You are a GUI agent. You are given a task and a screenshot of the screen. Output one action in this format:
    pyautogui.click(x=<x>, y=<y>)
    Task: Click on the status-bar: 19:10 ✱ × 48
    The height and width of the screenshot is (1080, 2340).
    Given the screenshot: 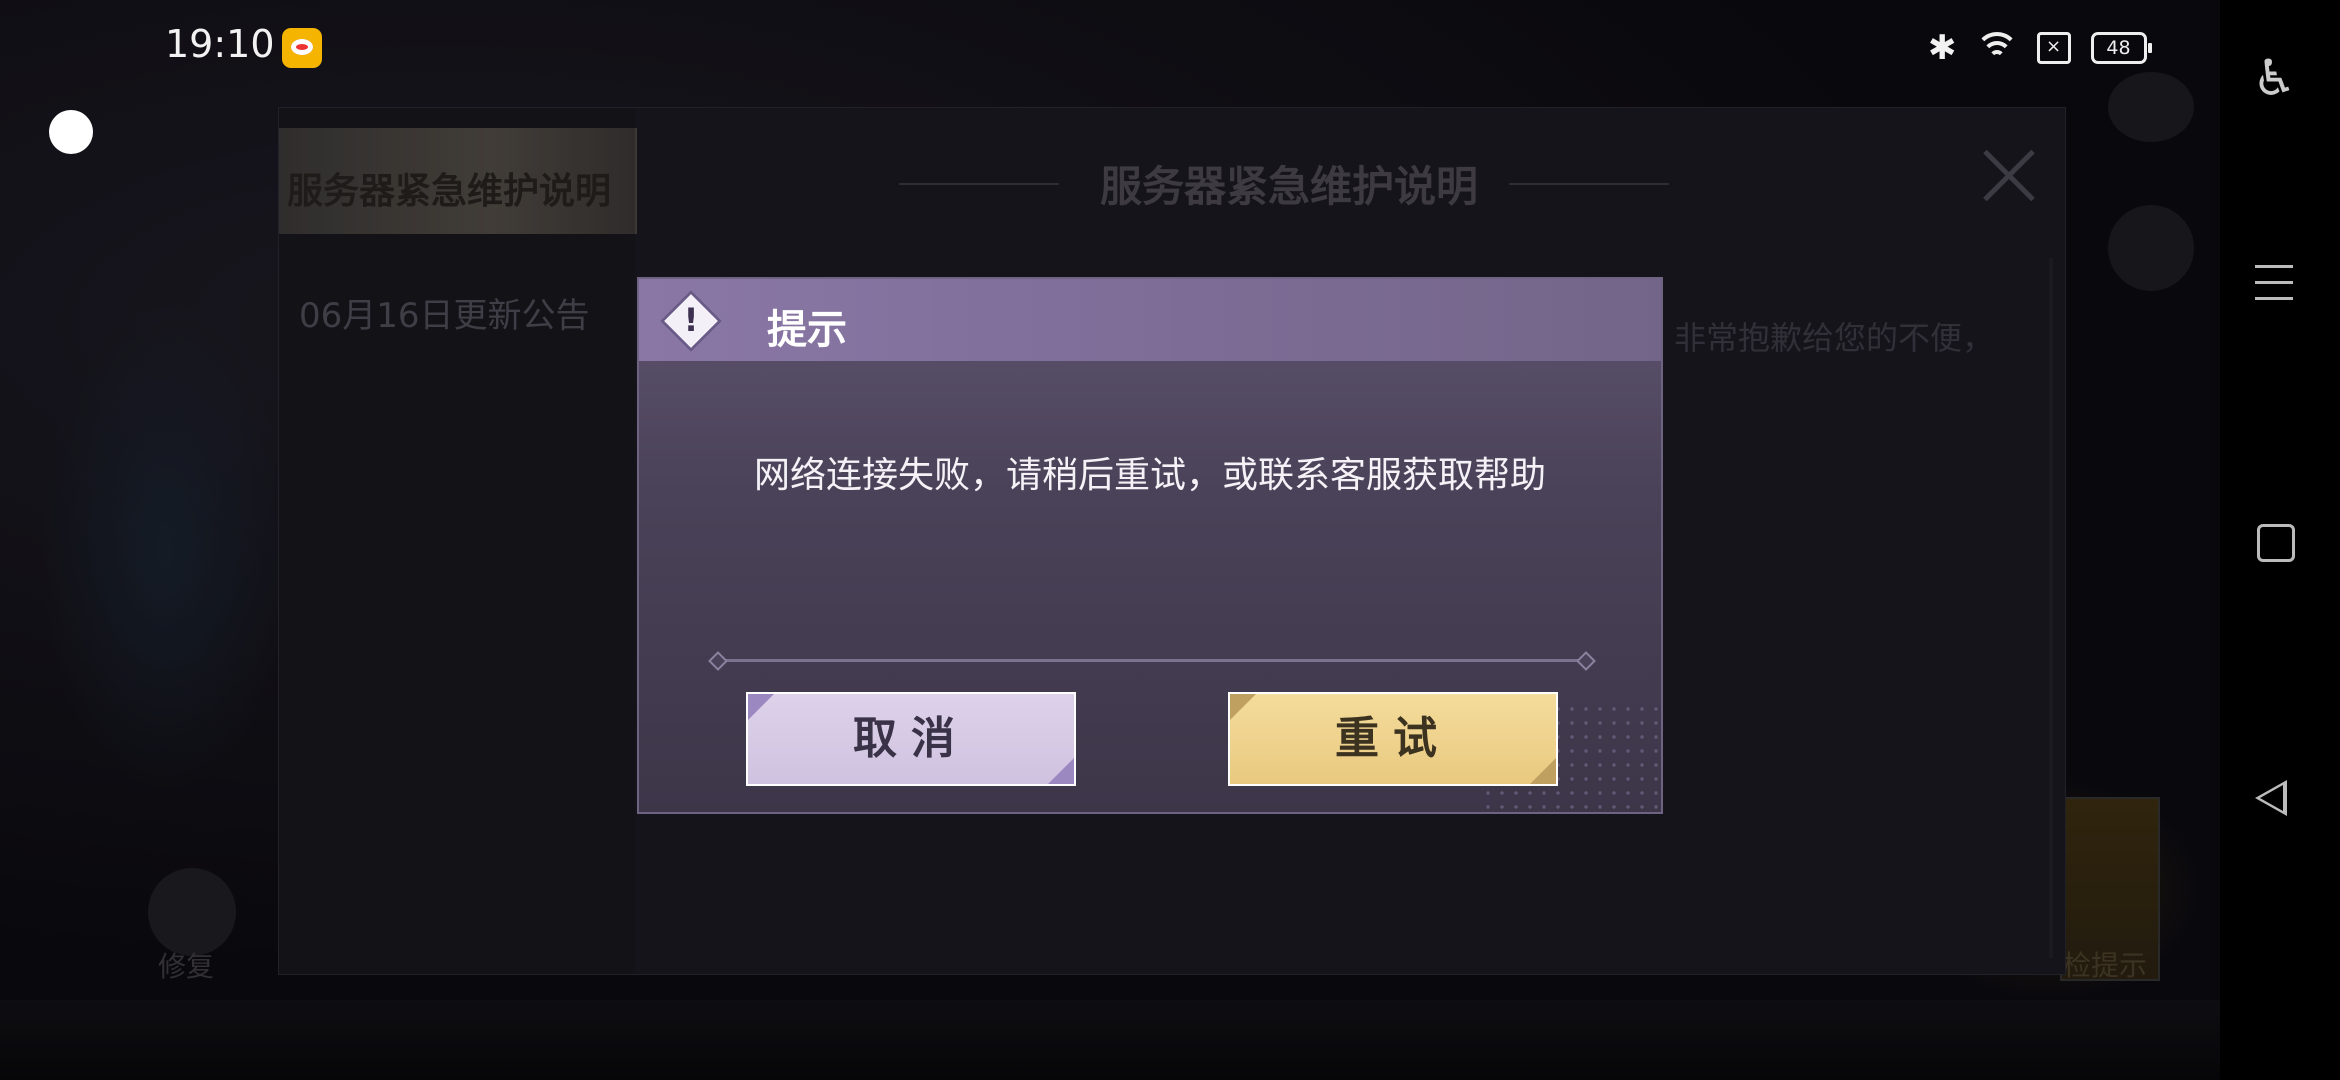 What is the action you would take?
    pyautogui.click(x=1110, y=48)
    